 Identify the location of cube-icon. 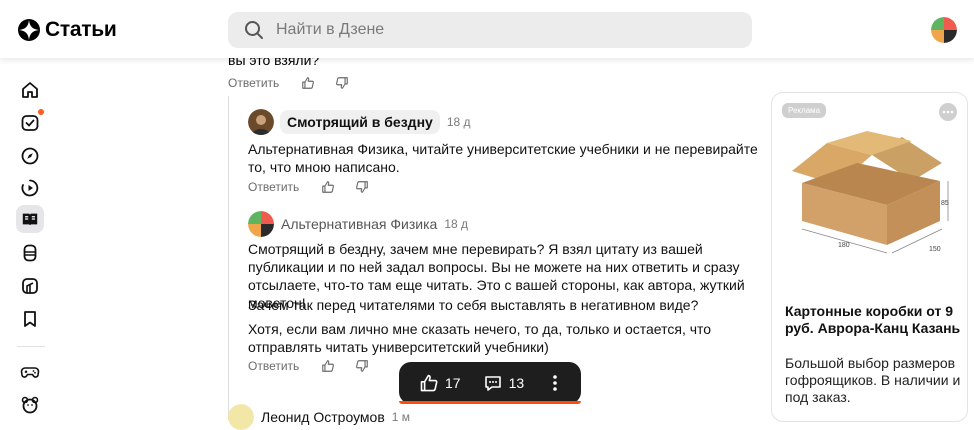
(30, 286).